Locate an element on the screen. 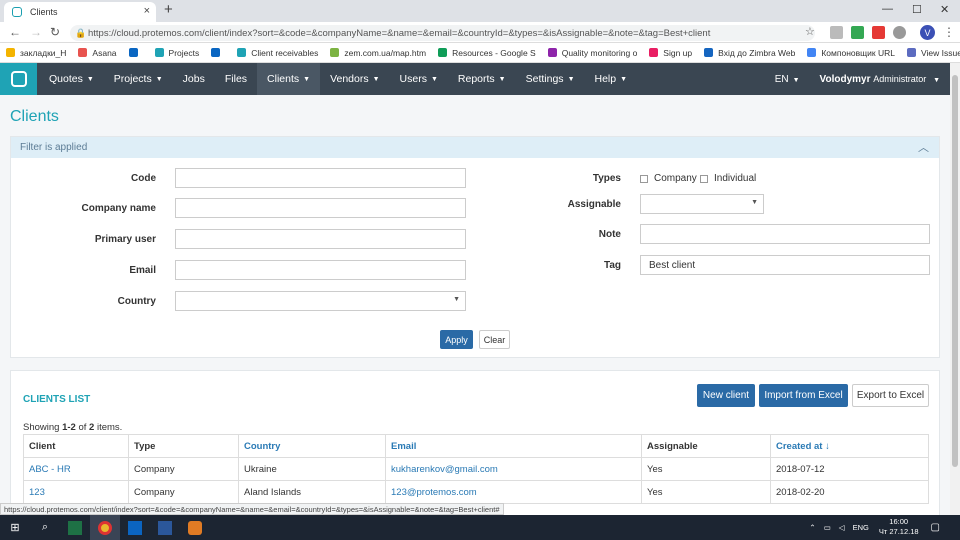 This screenshot has height=540, width=960. reload-icon: ↻ is located at coordinates (55, 32).